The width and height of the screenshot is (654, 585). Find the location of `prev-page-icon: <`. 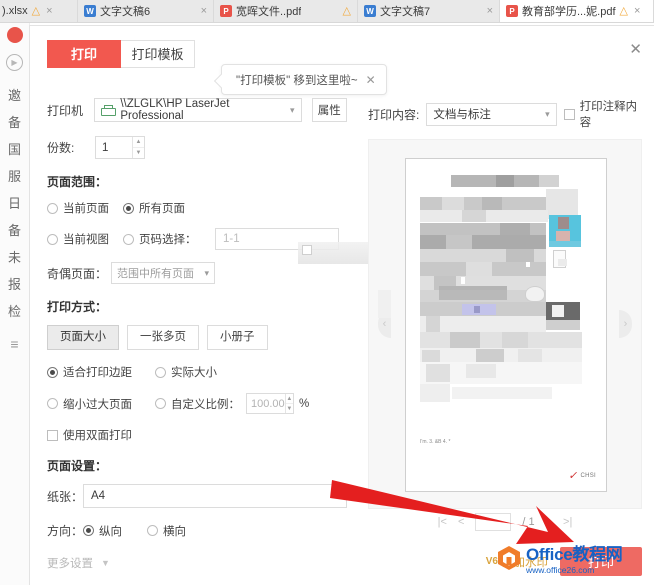

prev-page-icon: < is located at coordinates (461, 522).